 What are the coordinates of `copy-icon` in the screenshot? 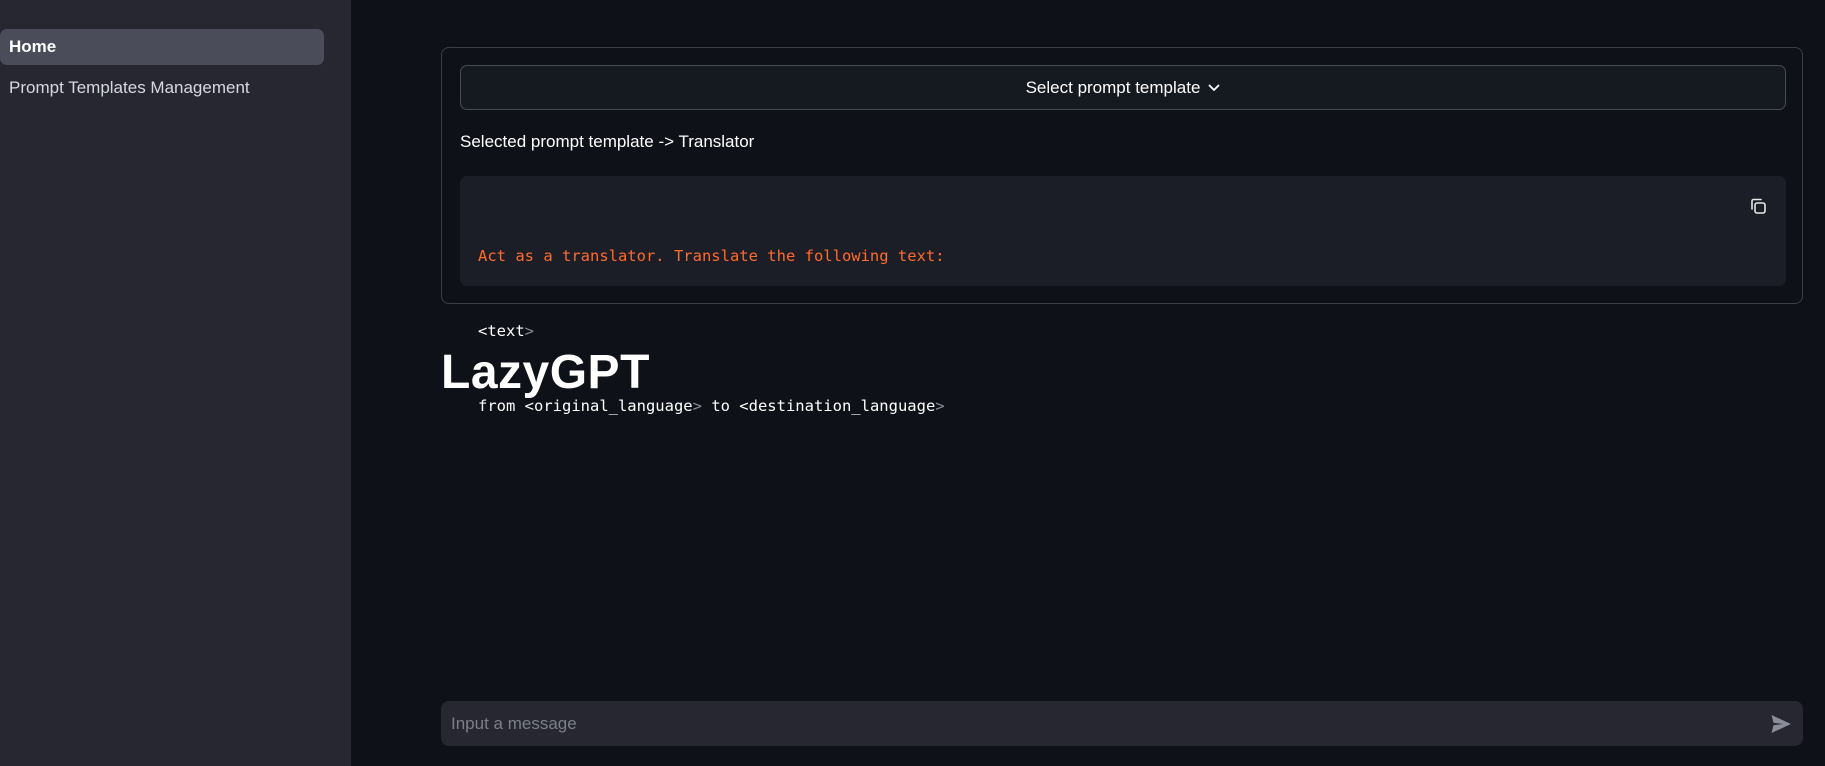 It's located at (1759, 207).